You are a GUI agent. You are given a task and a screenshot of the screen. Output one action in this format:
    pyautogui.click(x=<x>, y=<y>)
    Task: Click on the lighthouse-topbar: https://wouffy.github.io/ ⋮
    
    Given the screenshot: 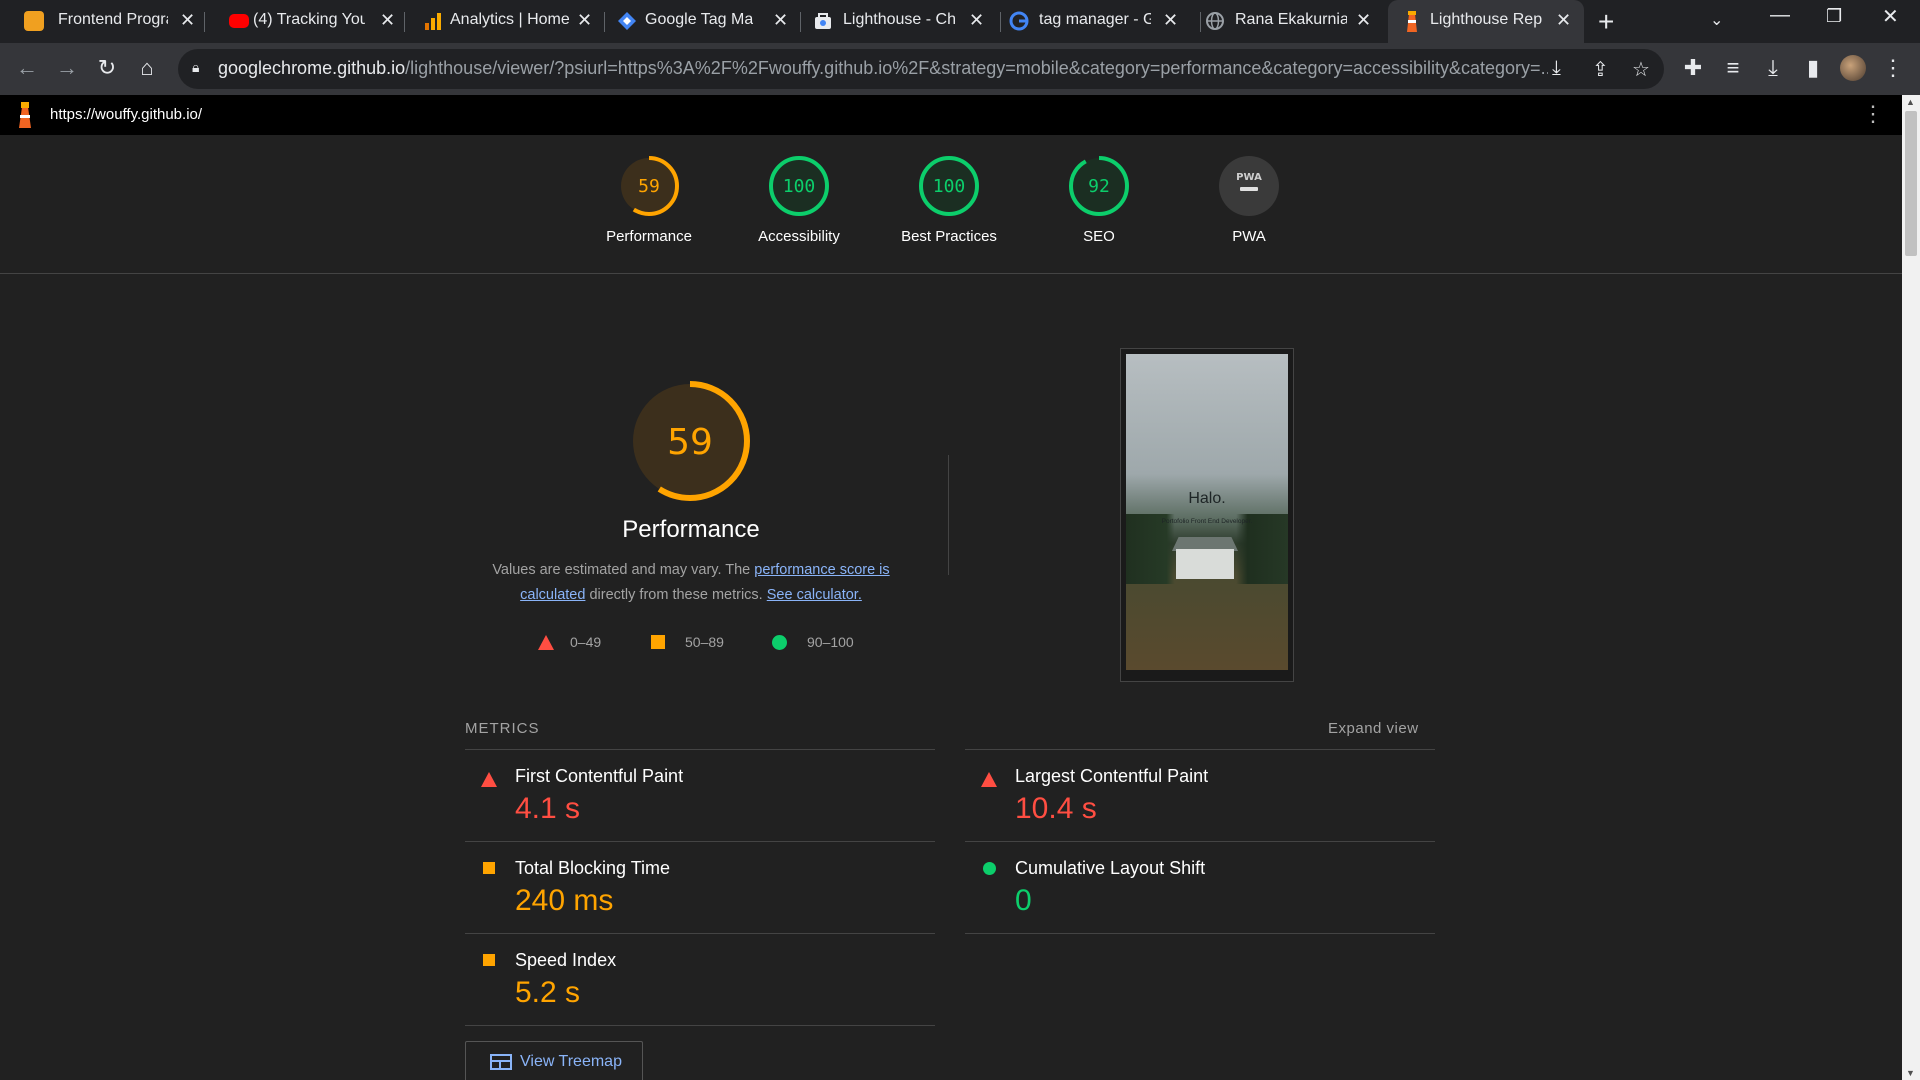 What is the action you would take?
    pyautogui.click(x=951, y=115)
    